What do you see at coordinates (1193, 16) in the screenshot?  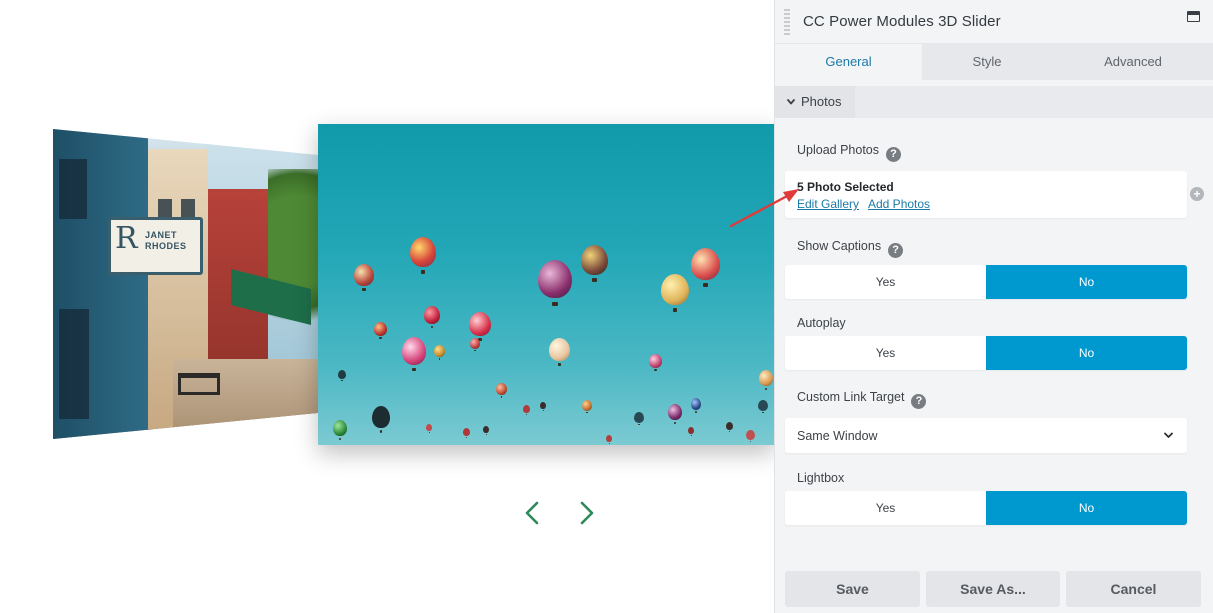 I see `window-maximize-icon` at bounding box center [1193, 16].